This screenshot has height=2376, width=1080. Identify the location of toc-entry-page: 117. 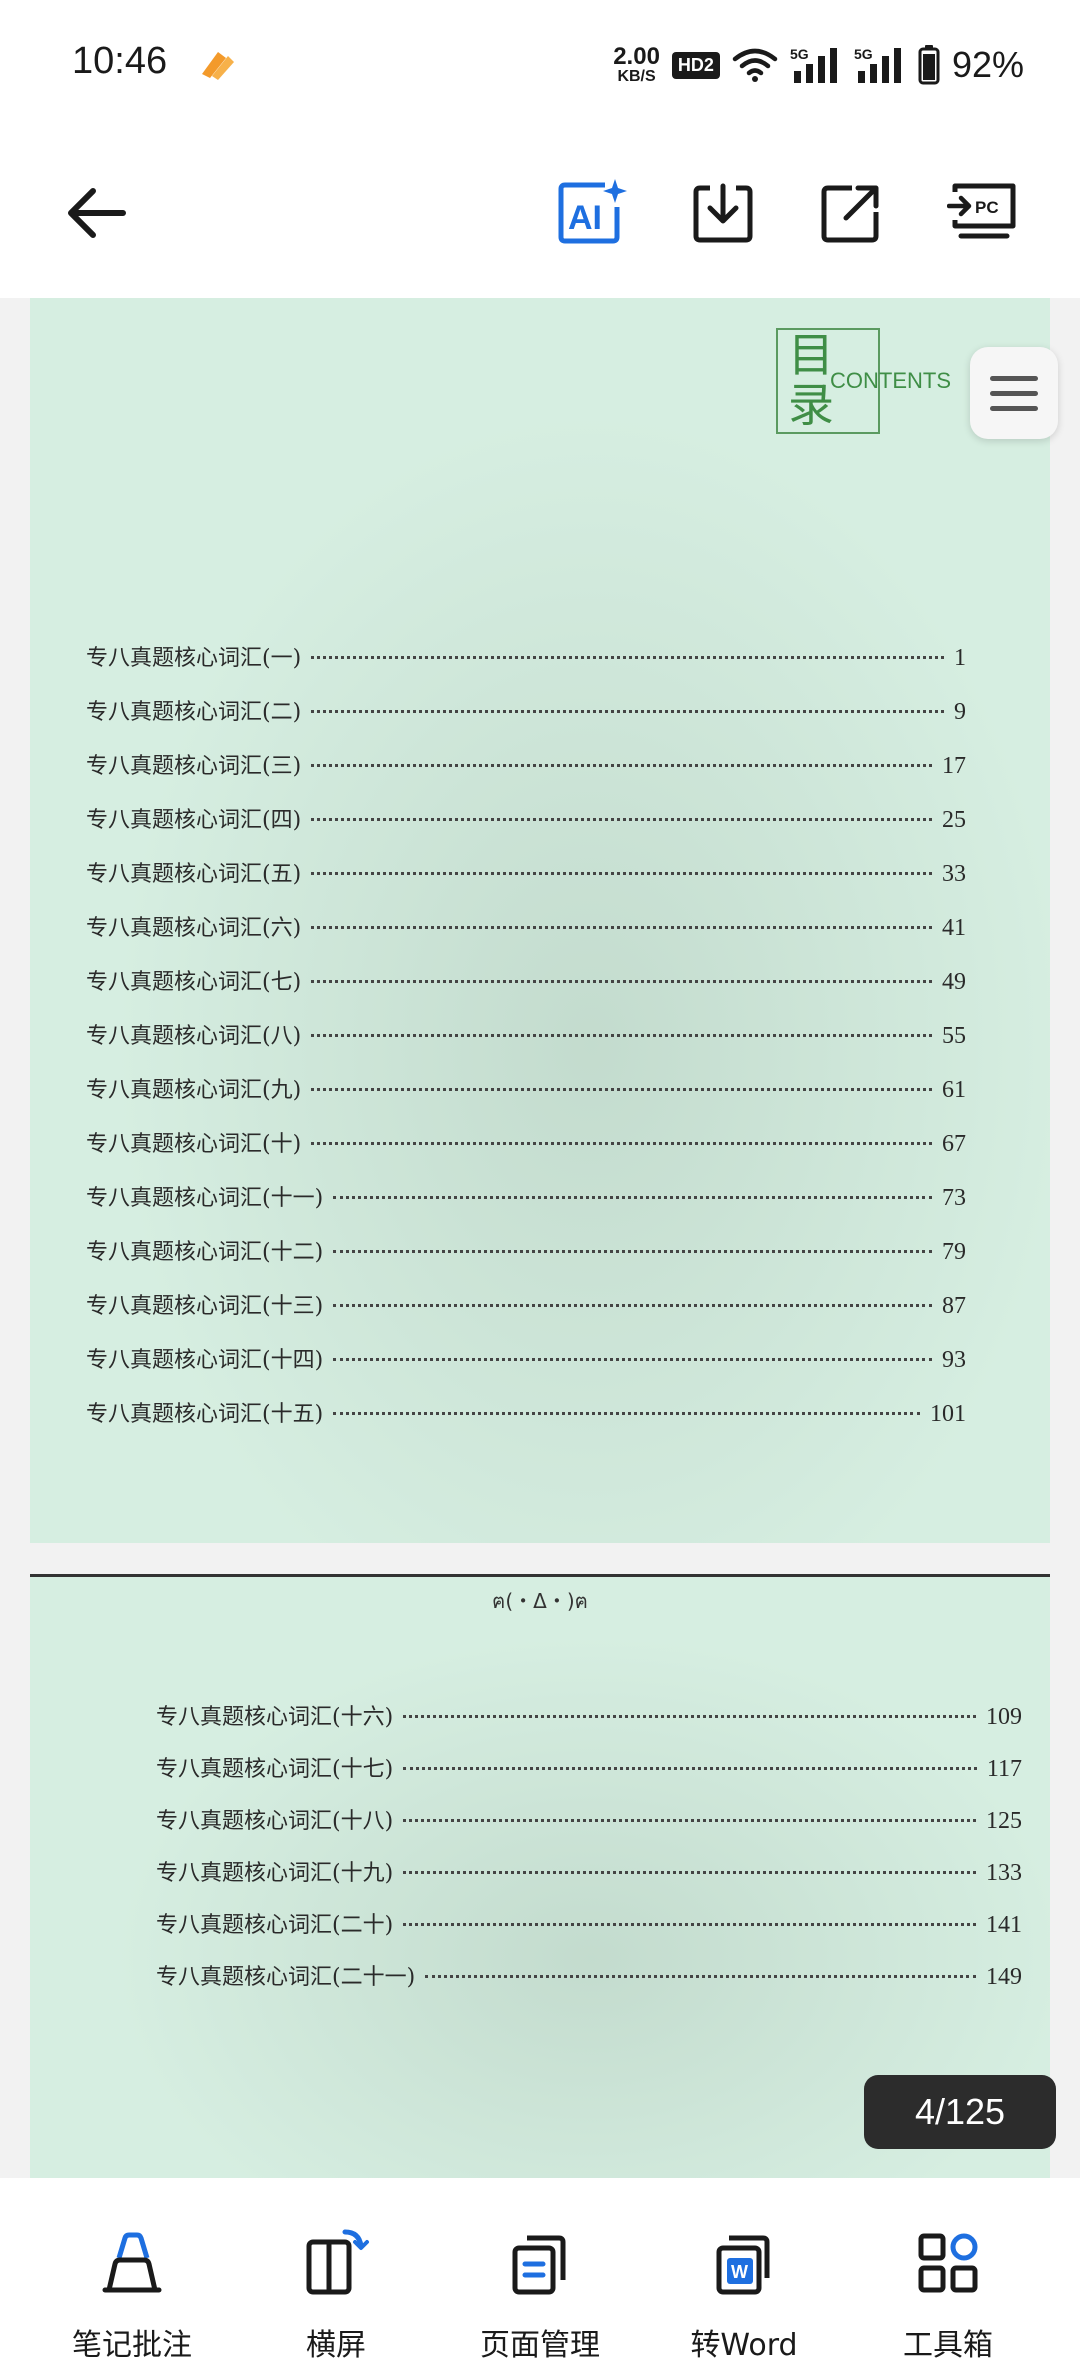
(1004, 1769).